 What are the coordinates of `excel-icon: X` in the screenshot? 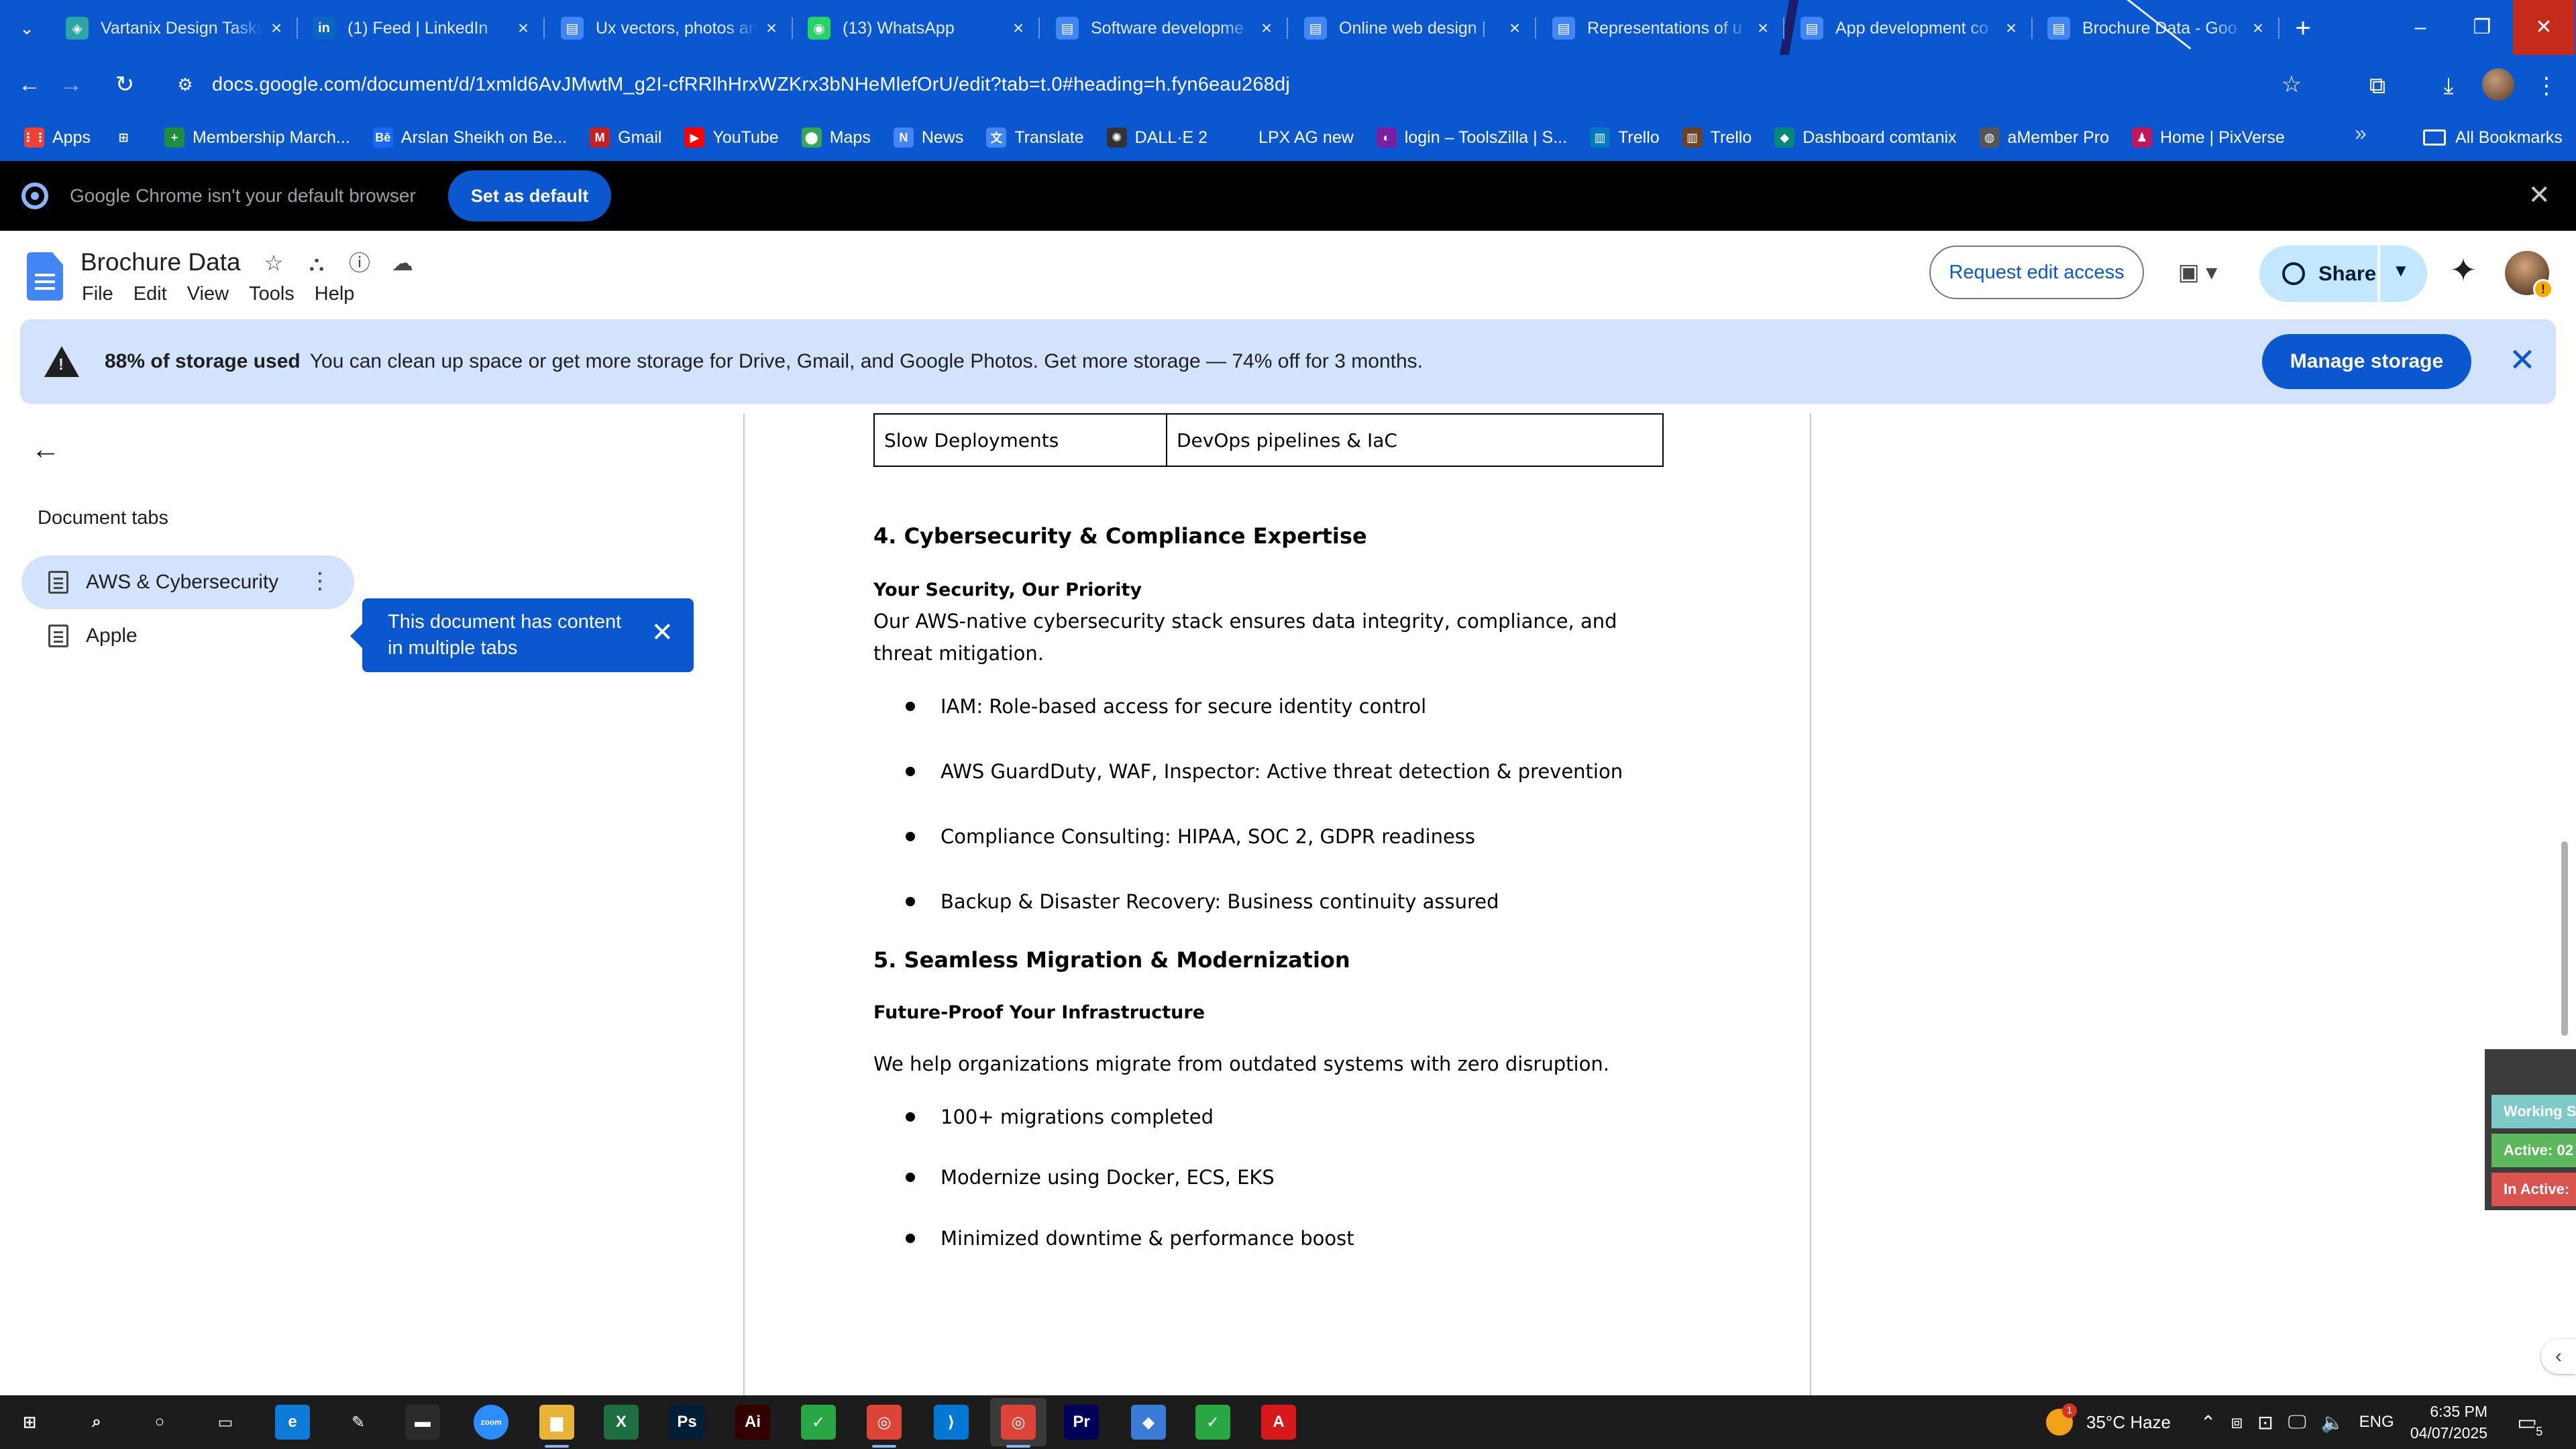 It's located at (621, 1422).